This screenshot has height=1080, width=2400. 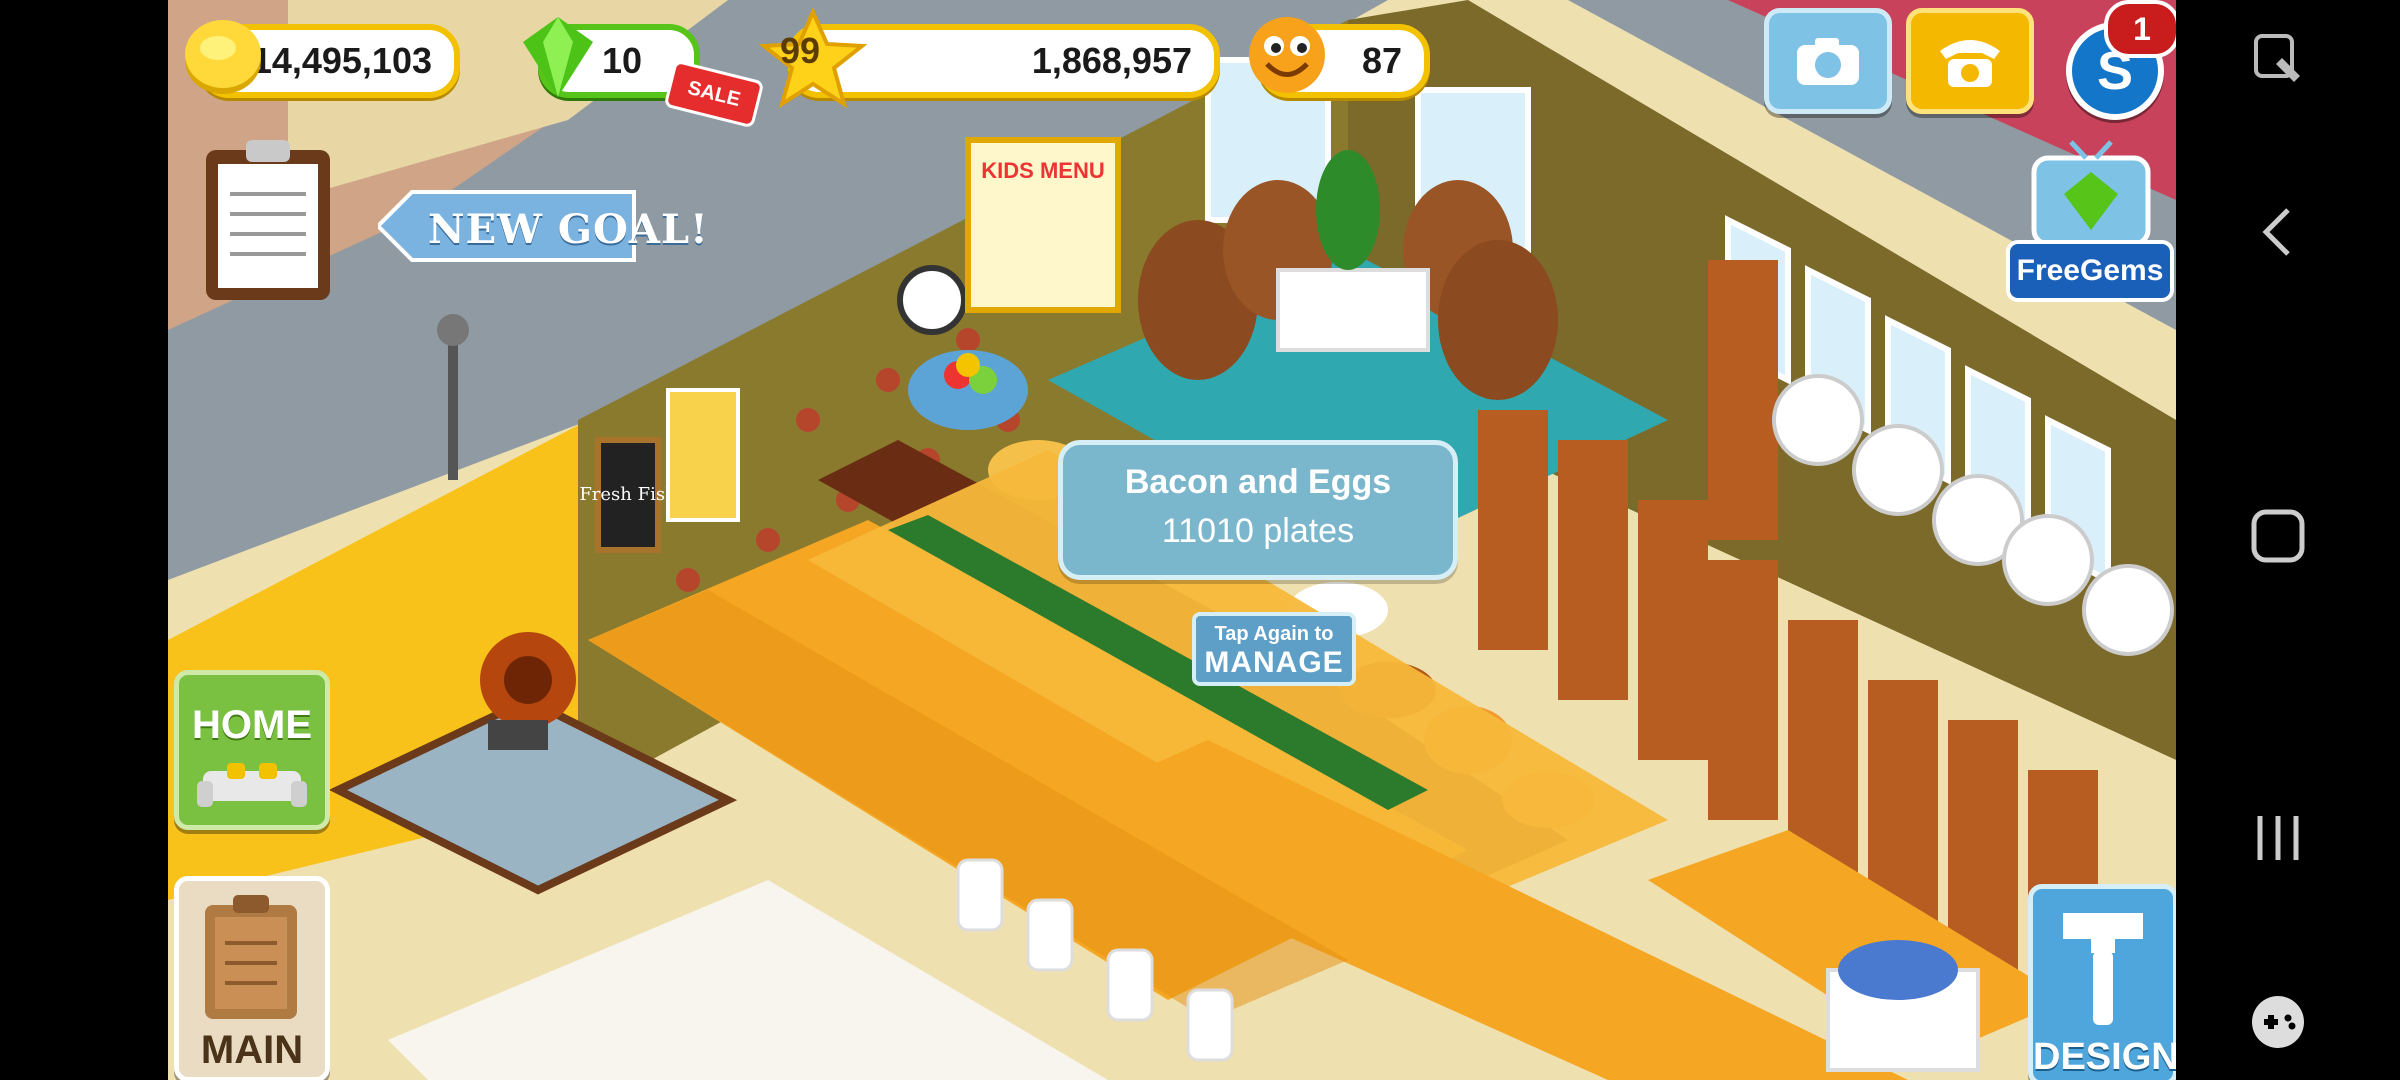 What do you see at coordinates (2091, 193) in the screenshot?
I see `freegems-tv-icon` at bounding box center [2091, 193].